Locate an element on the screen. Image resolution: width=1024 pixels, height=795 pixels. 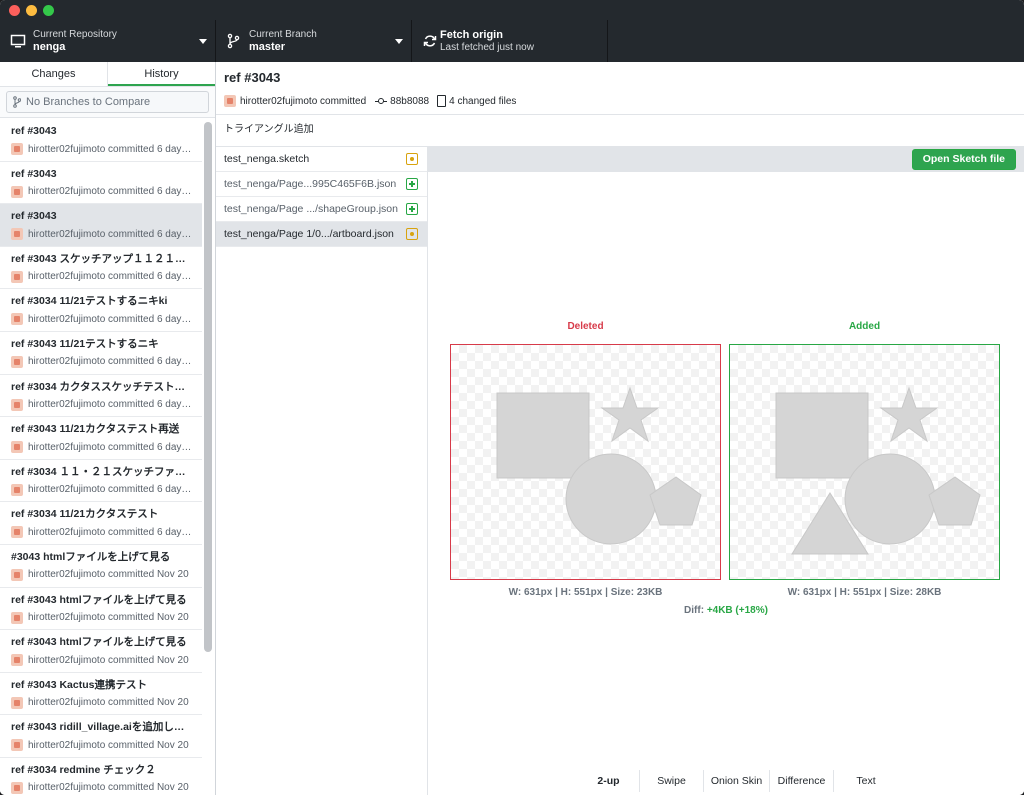
size-diff-value: +4KB (+18%) is located at coordinates (737, 610).